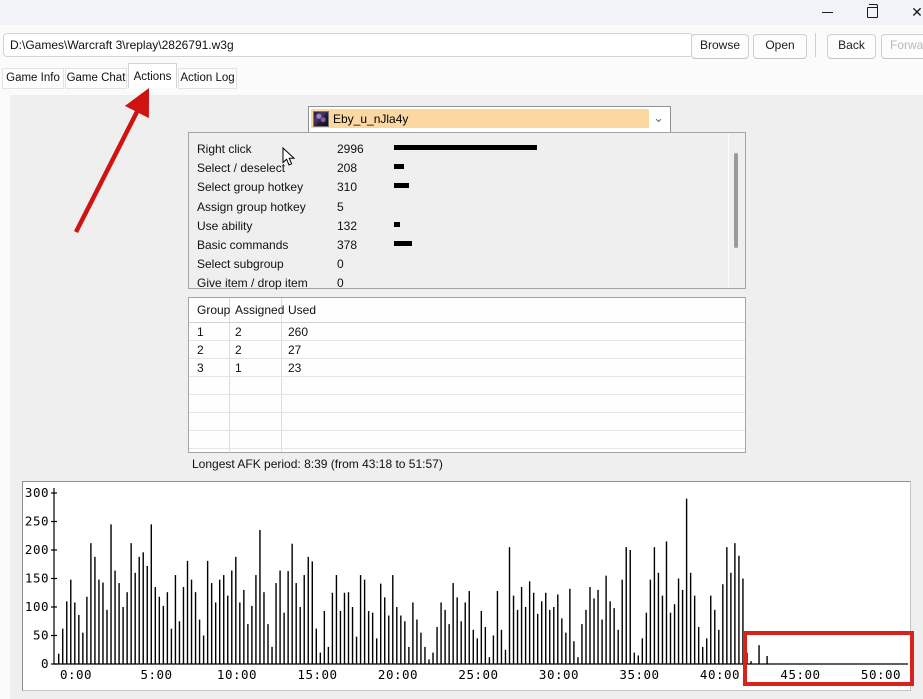 This screenshot has height=699, width=923. What do you see at coordinates (347, 168) in the screenshot?
I see `action-stat-count: 208` at bounding box center [347, 168].